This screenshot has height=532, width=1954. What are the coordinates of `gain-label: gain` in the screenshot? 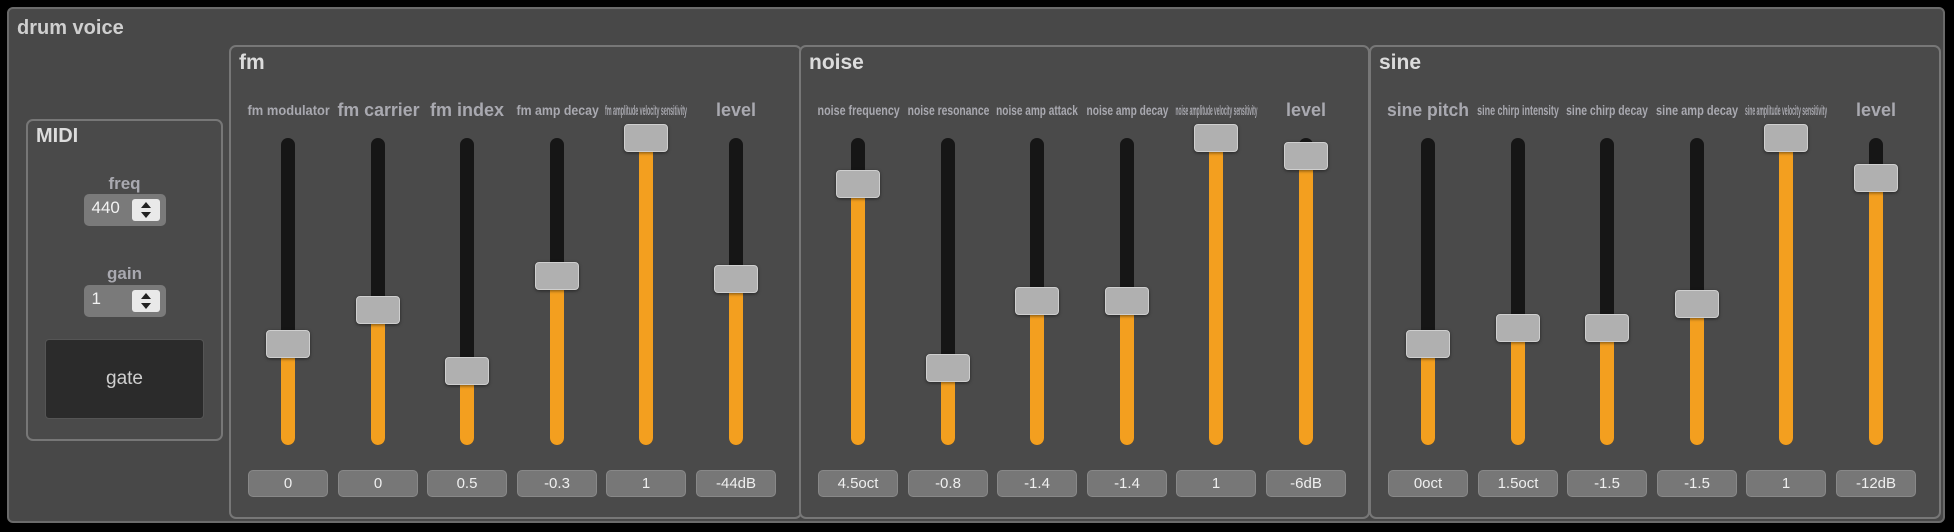 It's located at (124, 273).